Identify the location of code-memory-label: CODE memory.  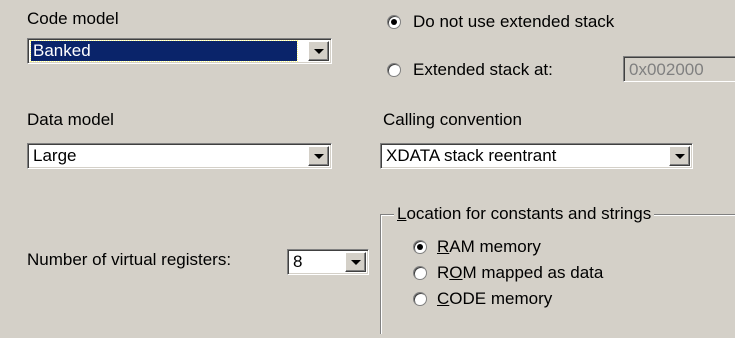
(494, 299).